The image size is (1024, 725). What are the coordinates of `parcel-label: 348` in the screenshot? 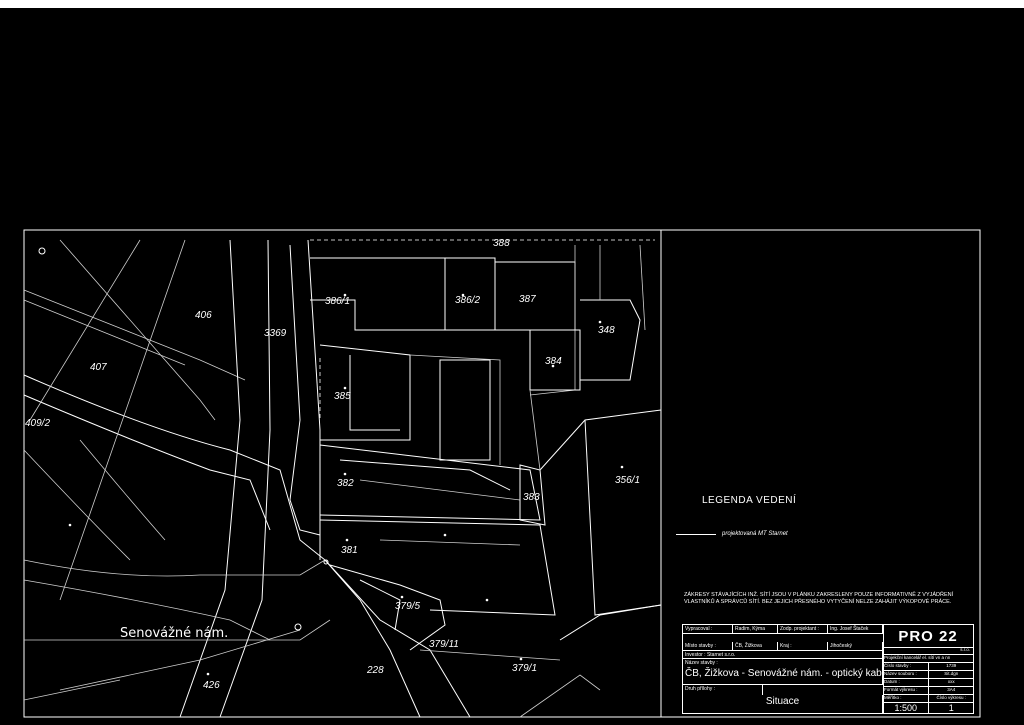 It's located at (606, 330).